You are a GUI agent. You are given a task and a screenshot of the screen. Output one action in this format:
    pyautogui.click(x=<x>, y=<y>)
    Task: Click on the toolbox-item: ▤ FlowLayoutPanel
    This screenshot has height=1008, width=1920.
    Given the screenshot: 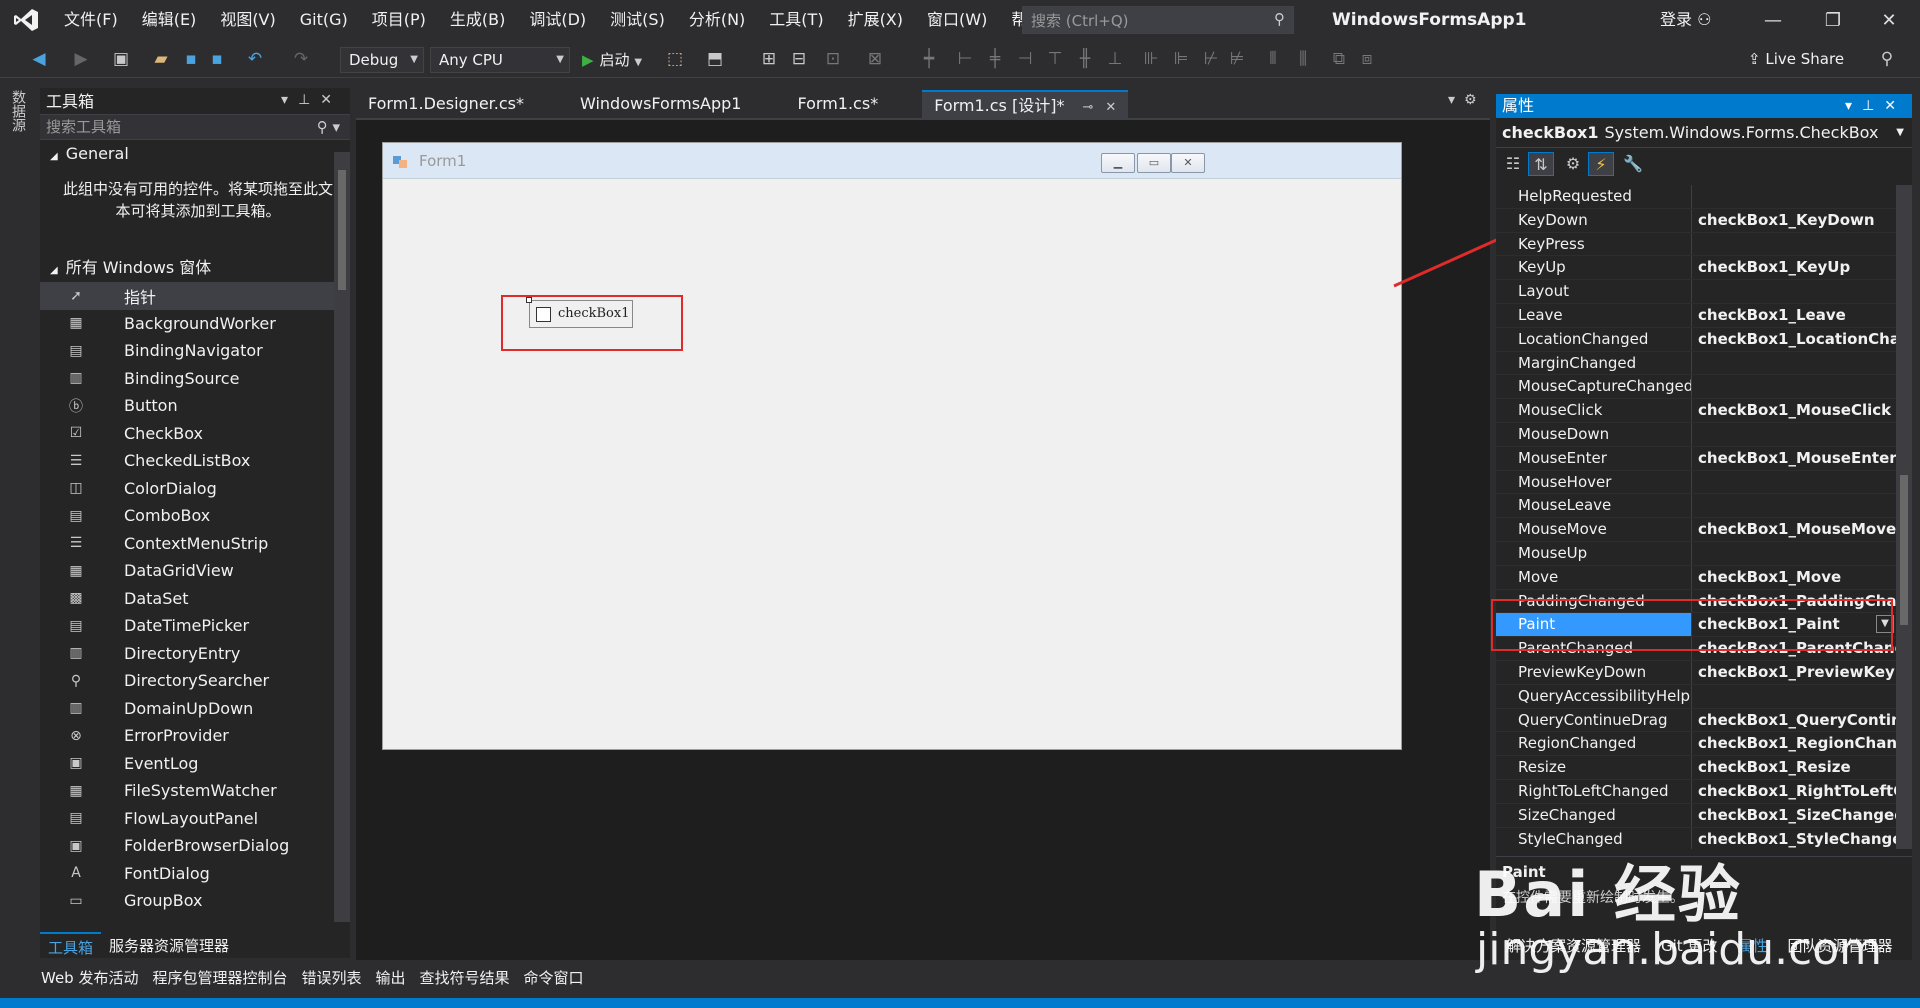 What is the action you would take?
    pyautogui.click(x=195, y=819)
    